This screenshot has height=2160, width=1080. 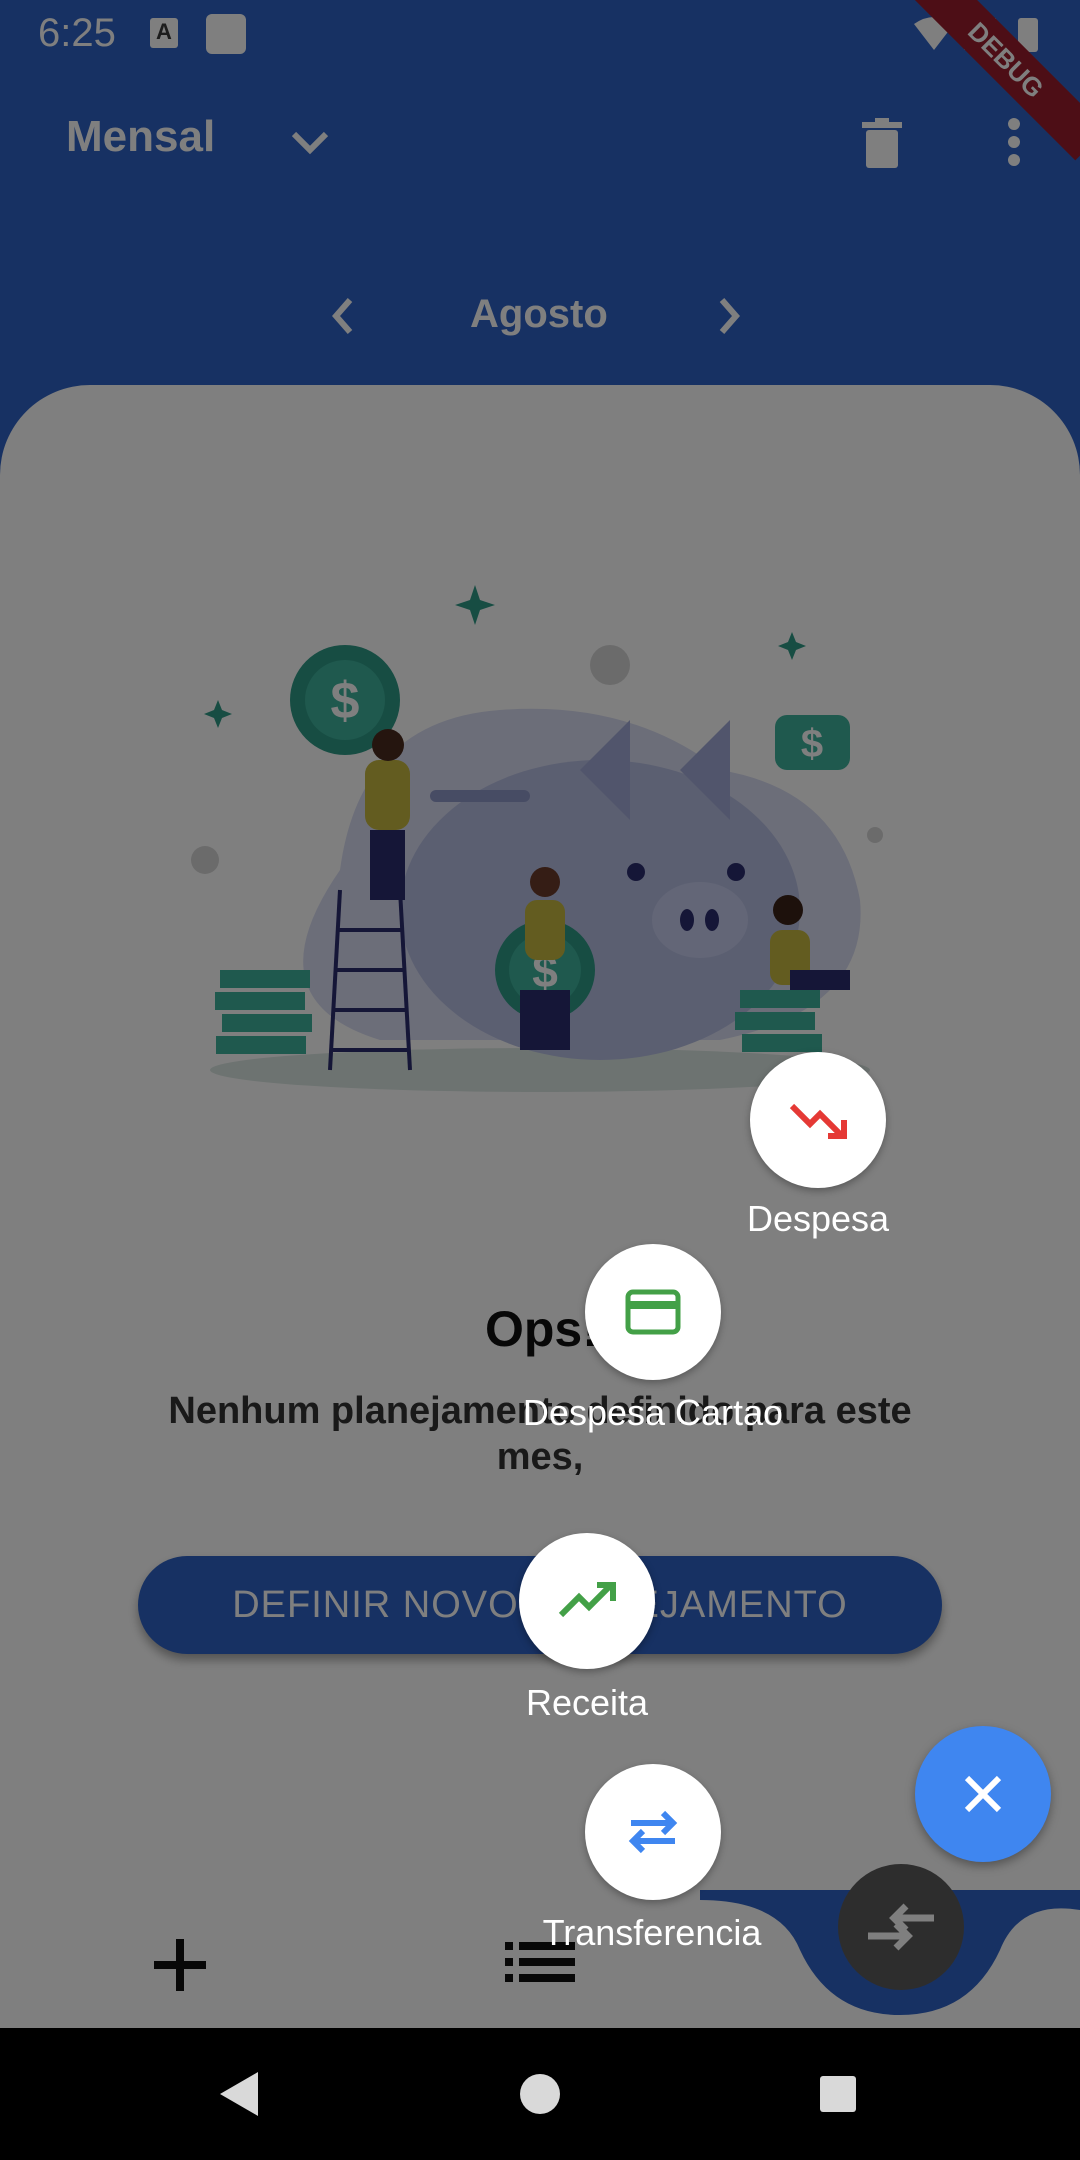 I want to click on back-icon, so click(x=240, y=2094).